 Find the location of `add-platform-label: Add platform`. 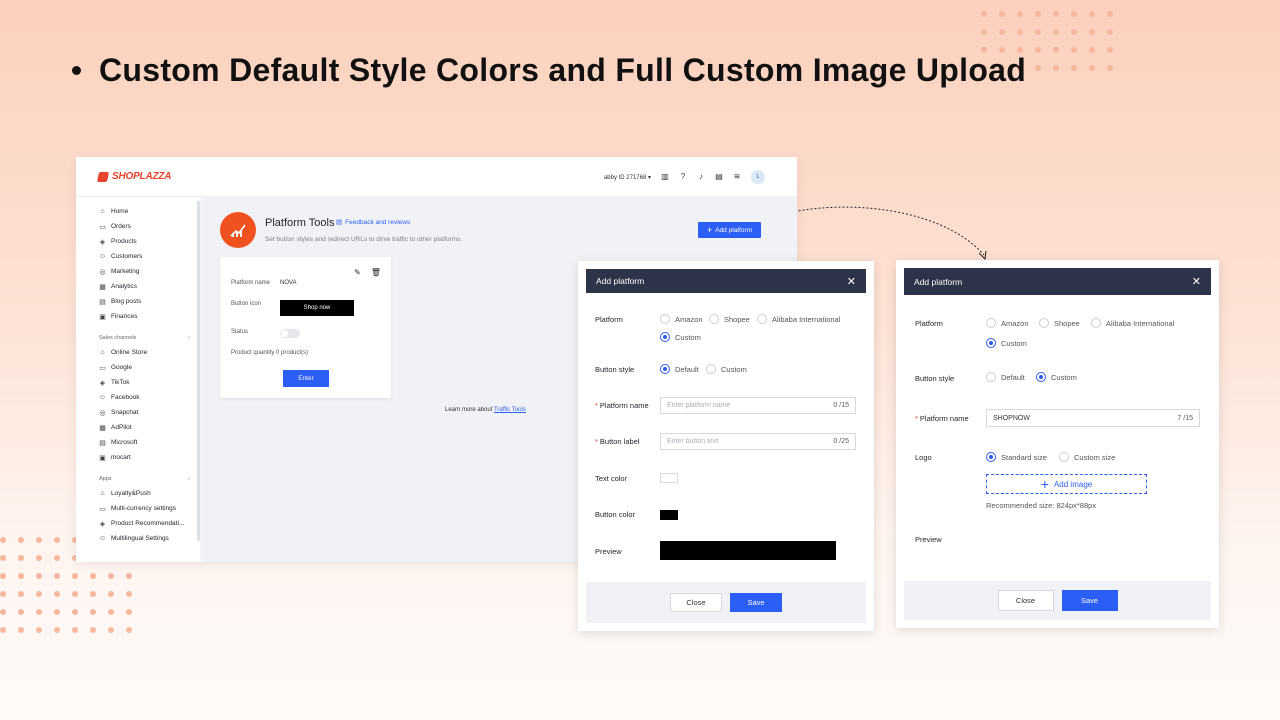

add-platform-label: Add platform is located at coordinates (734, 230).